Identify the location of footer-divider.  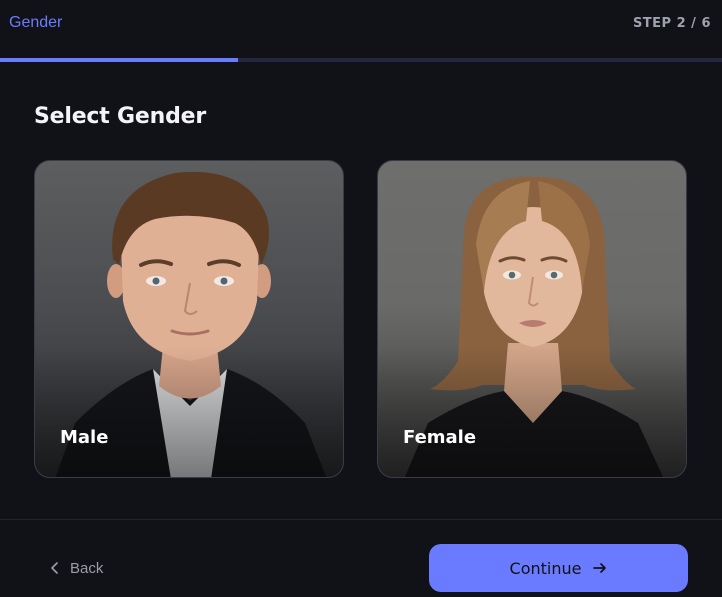
(361, 519).